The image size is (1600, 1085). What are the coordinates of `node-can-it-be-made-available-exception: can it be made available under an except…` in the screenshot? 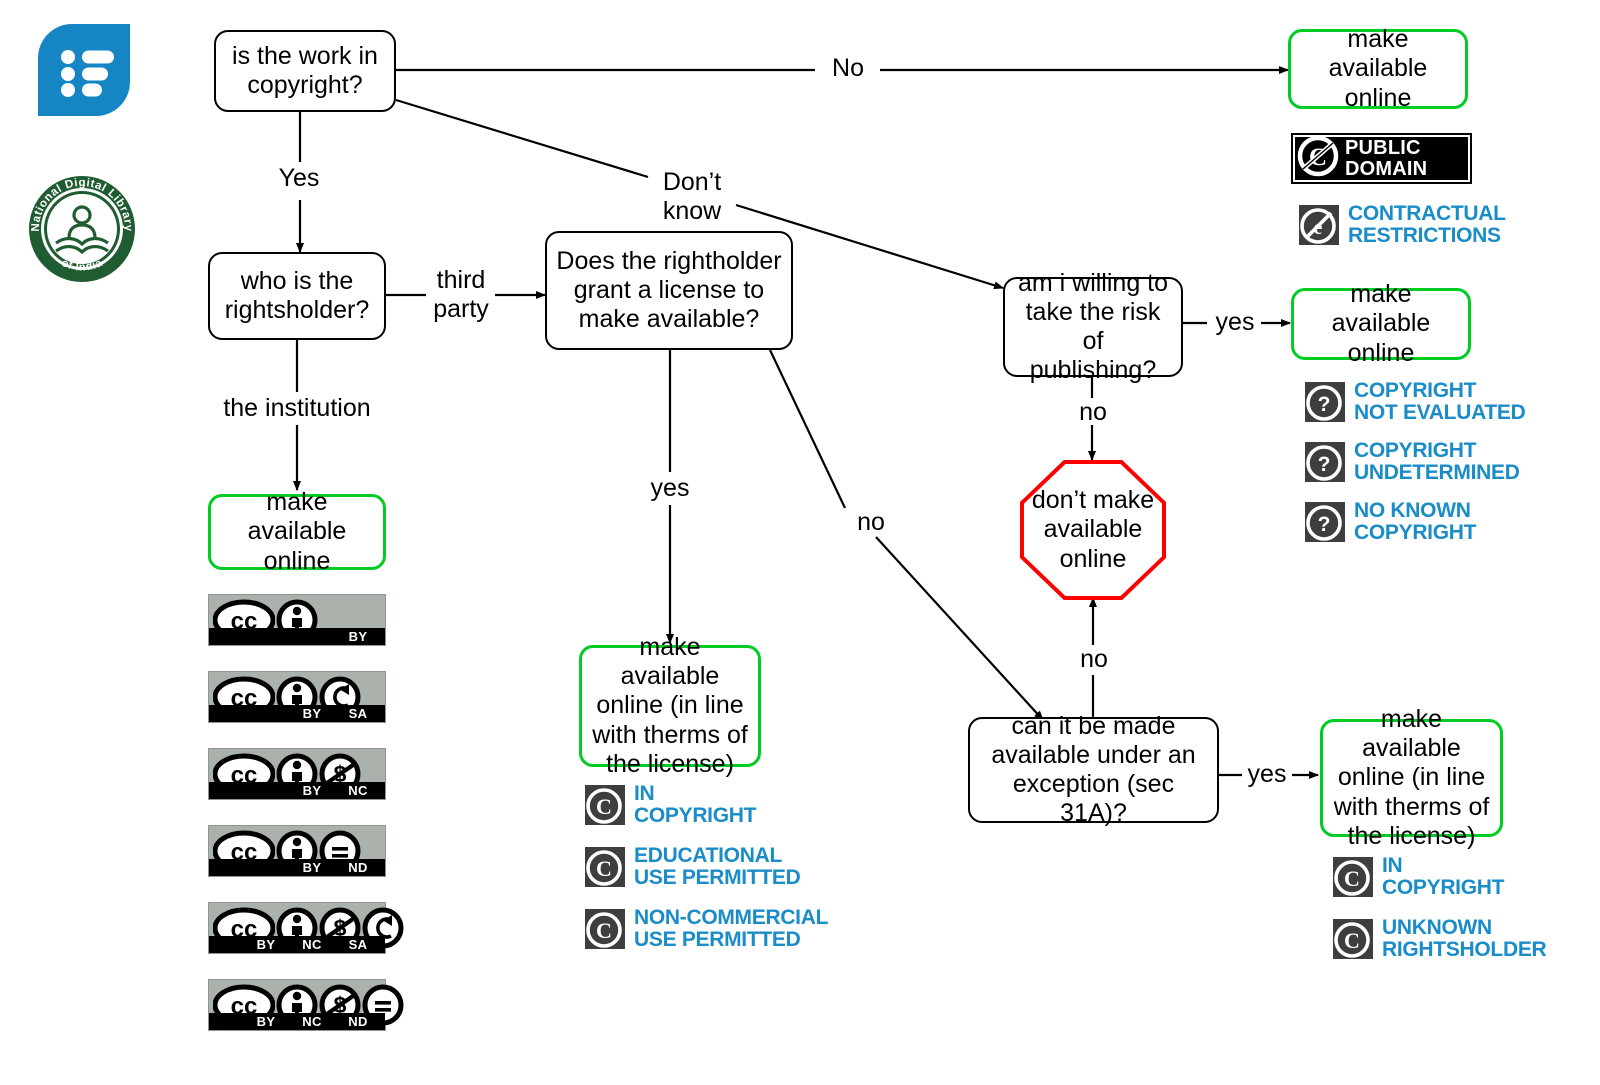 It's located at (1093, 769).